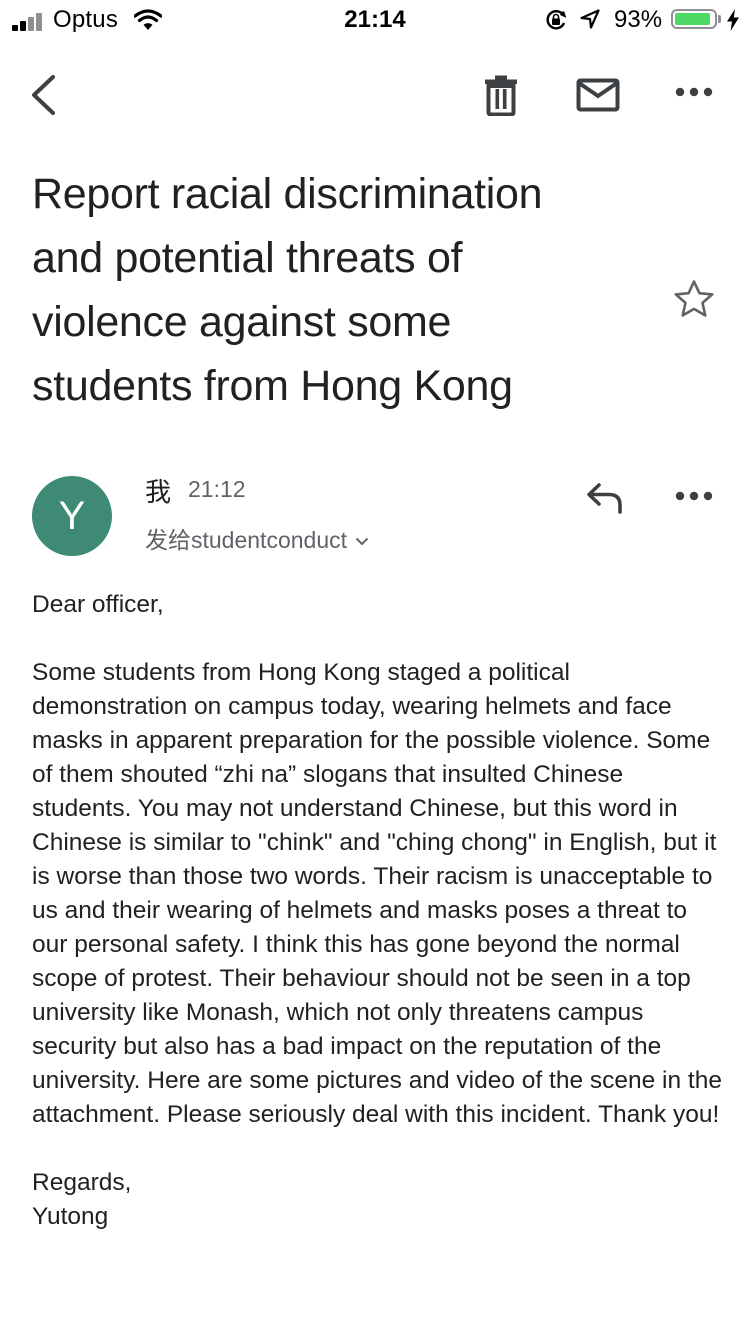 This screenshot has height=1334, width=750. I want to click on back-arrow-icon, so click(44, 95).